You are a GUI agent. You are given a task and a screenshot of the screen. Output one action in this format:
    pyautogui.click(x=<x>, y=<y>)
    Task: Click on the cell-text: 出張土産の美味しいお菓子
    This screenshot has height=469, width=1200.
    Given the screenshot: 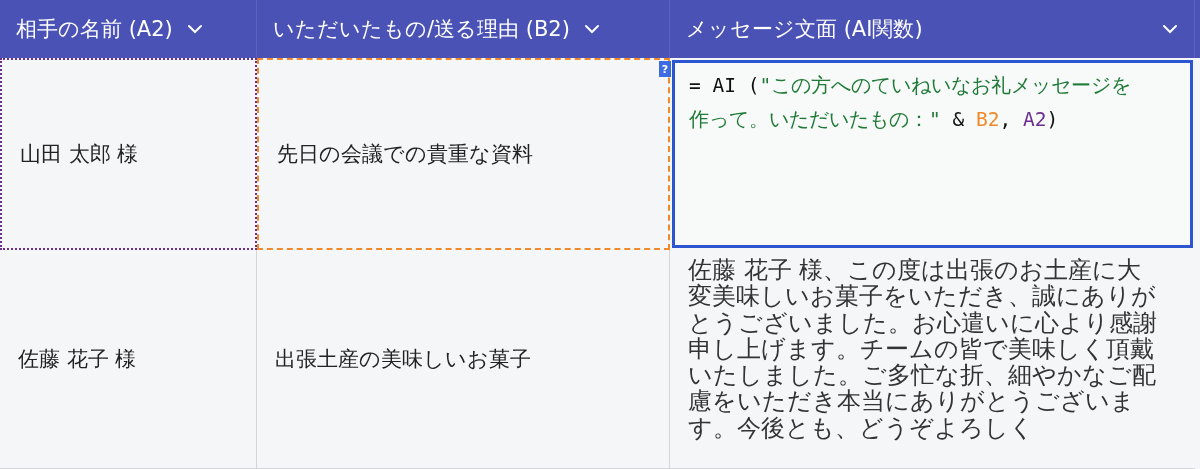 What is the action you would take?
    pyautogui.click(x=403, y=359)
    